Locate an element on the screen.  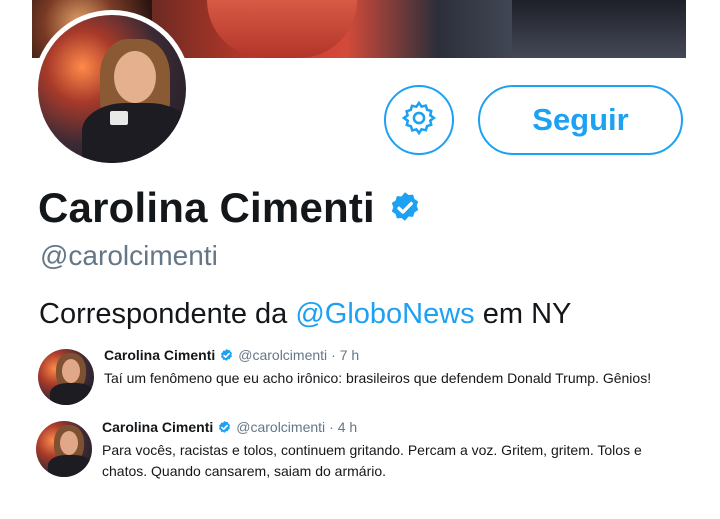
profile-handle: @carolcimenti is located at coordinates (129, 255).